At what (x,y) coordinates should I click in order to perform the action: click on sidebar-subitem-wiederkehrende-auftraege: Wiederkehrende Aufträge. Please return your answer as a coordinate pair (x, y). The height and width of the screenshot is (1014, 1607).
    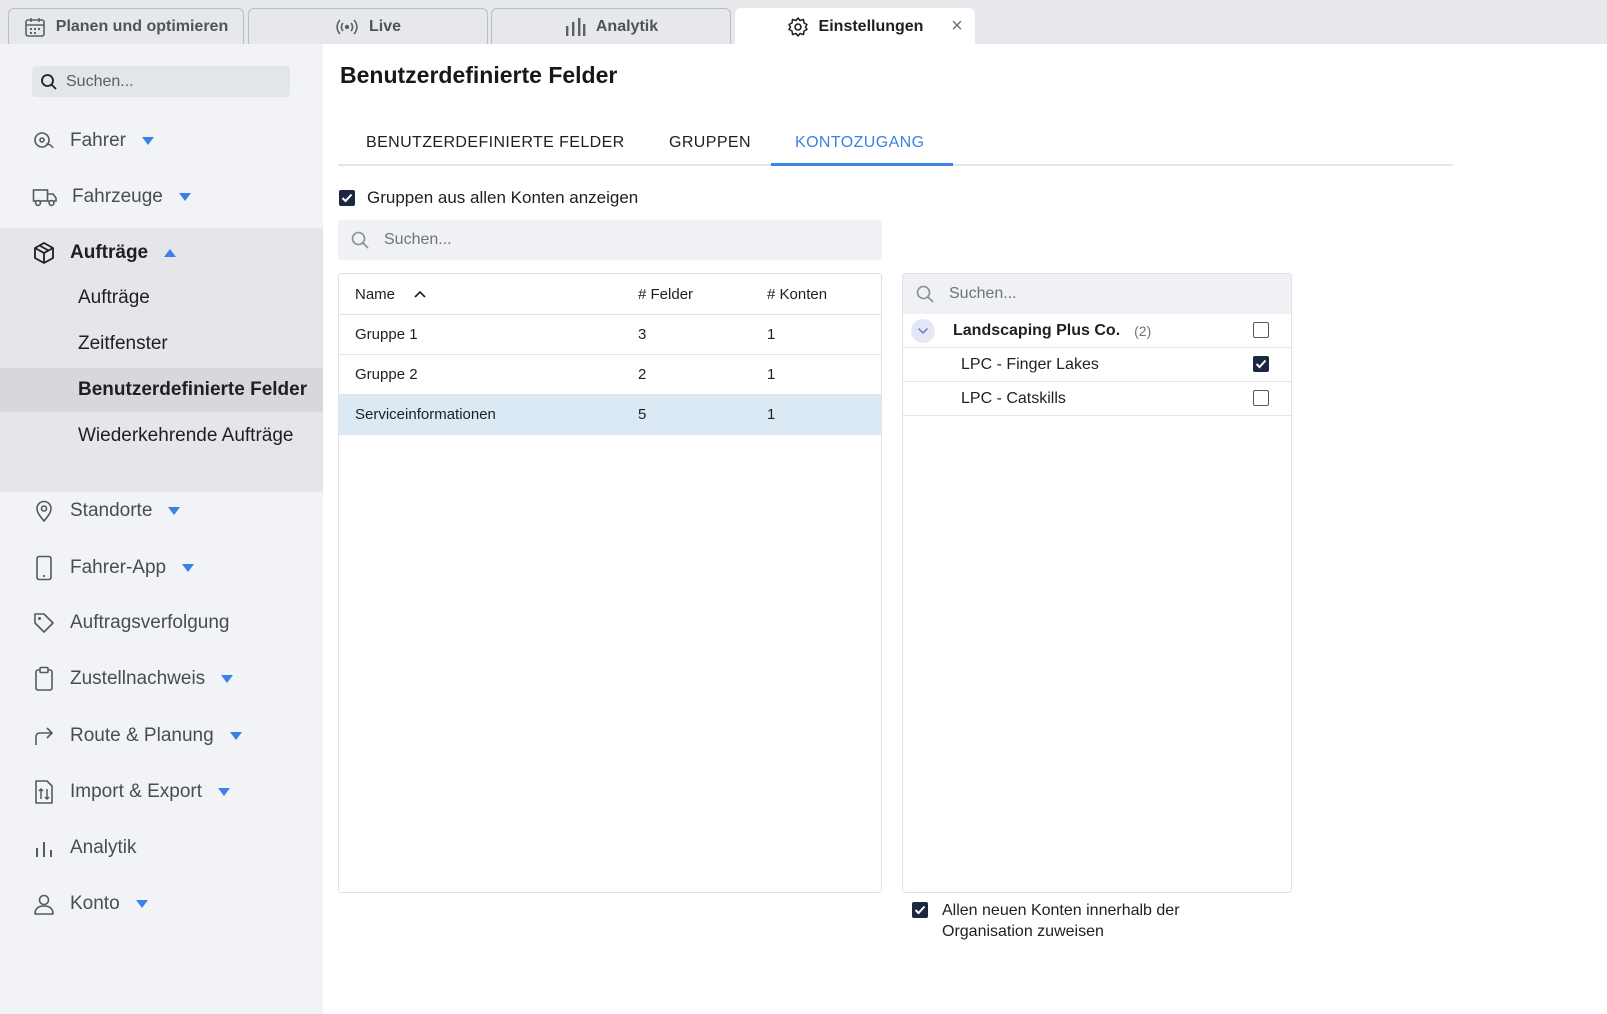
    Looking at the image, I should click on (161, 436).